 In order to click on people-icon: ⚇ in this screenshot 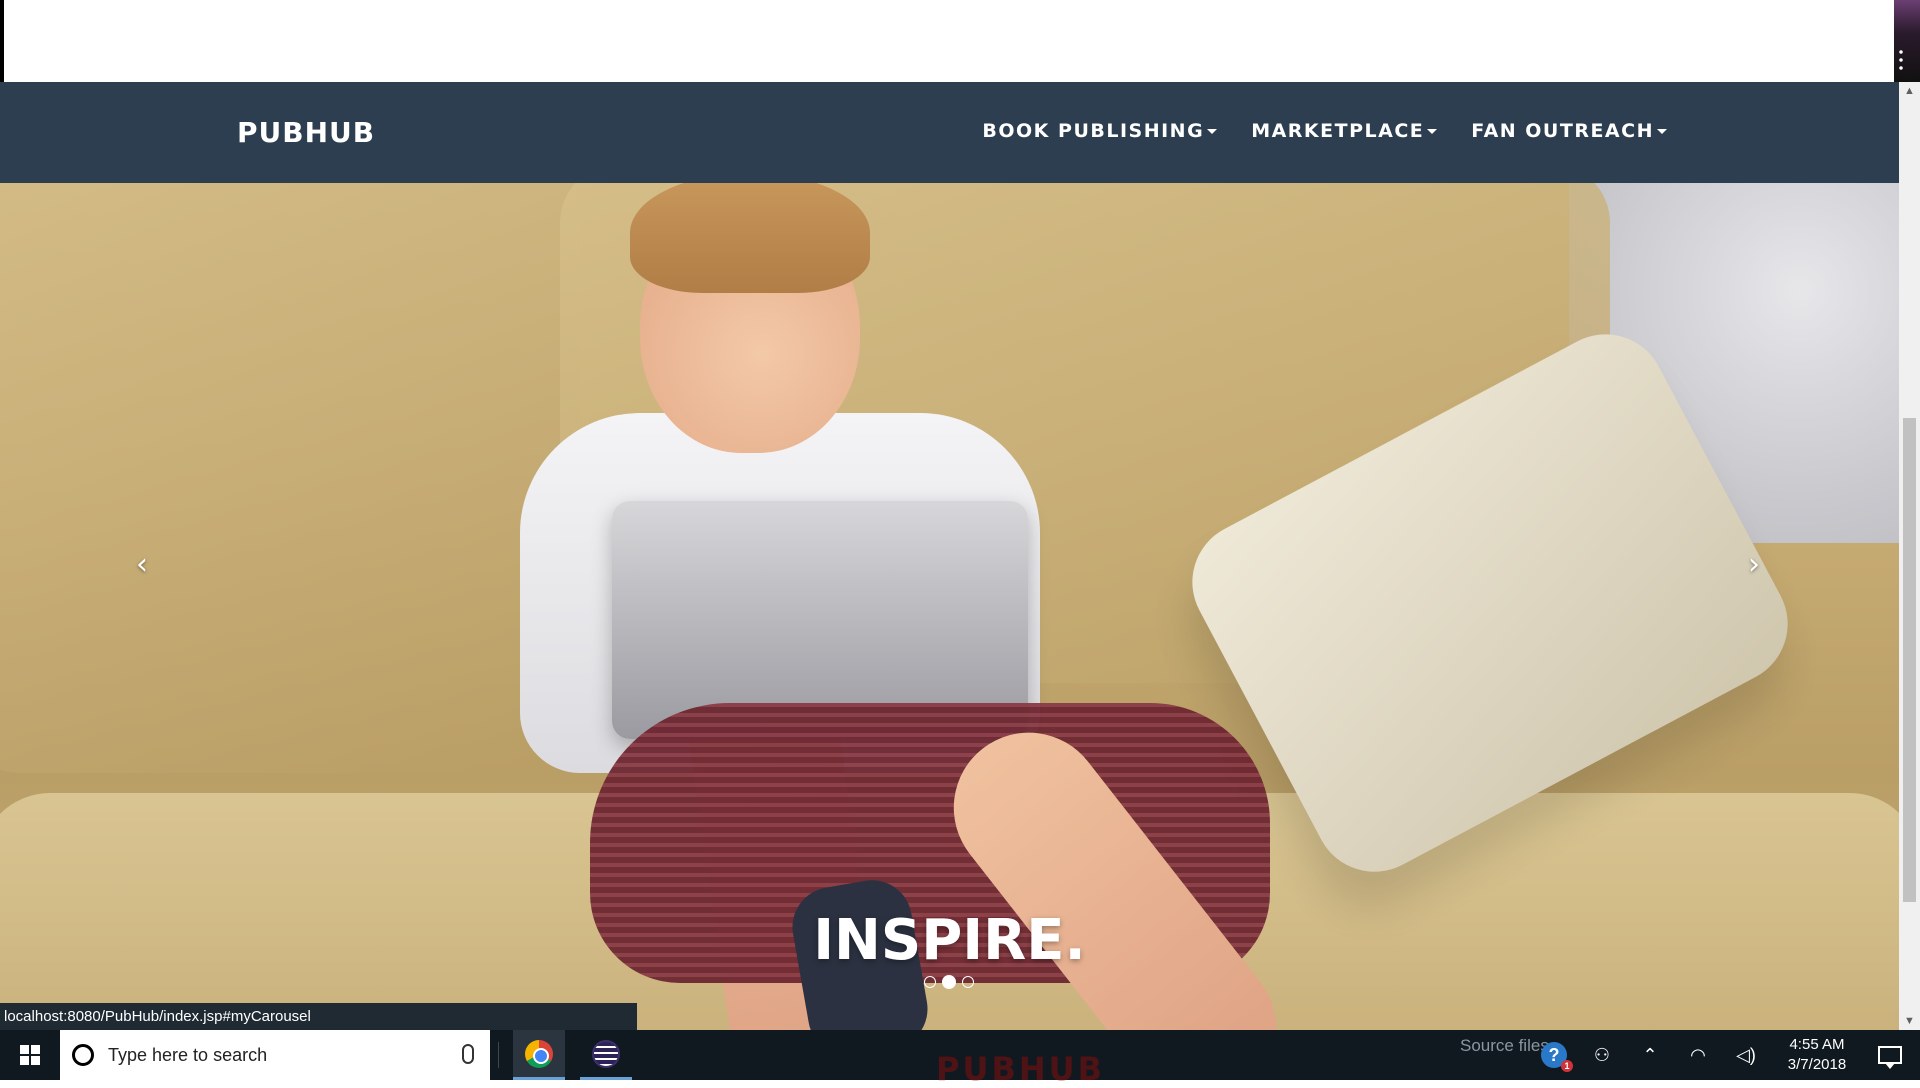, I will do `click(1602, 1055)`.